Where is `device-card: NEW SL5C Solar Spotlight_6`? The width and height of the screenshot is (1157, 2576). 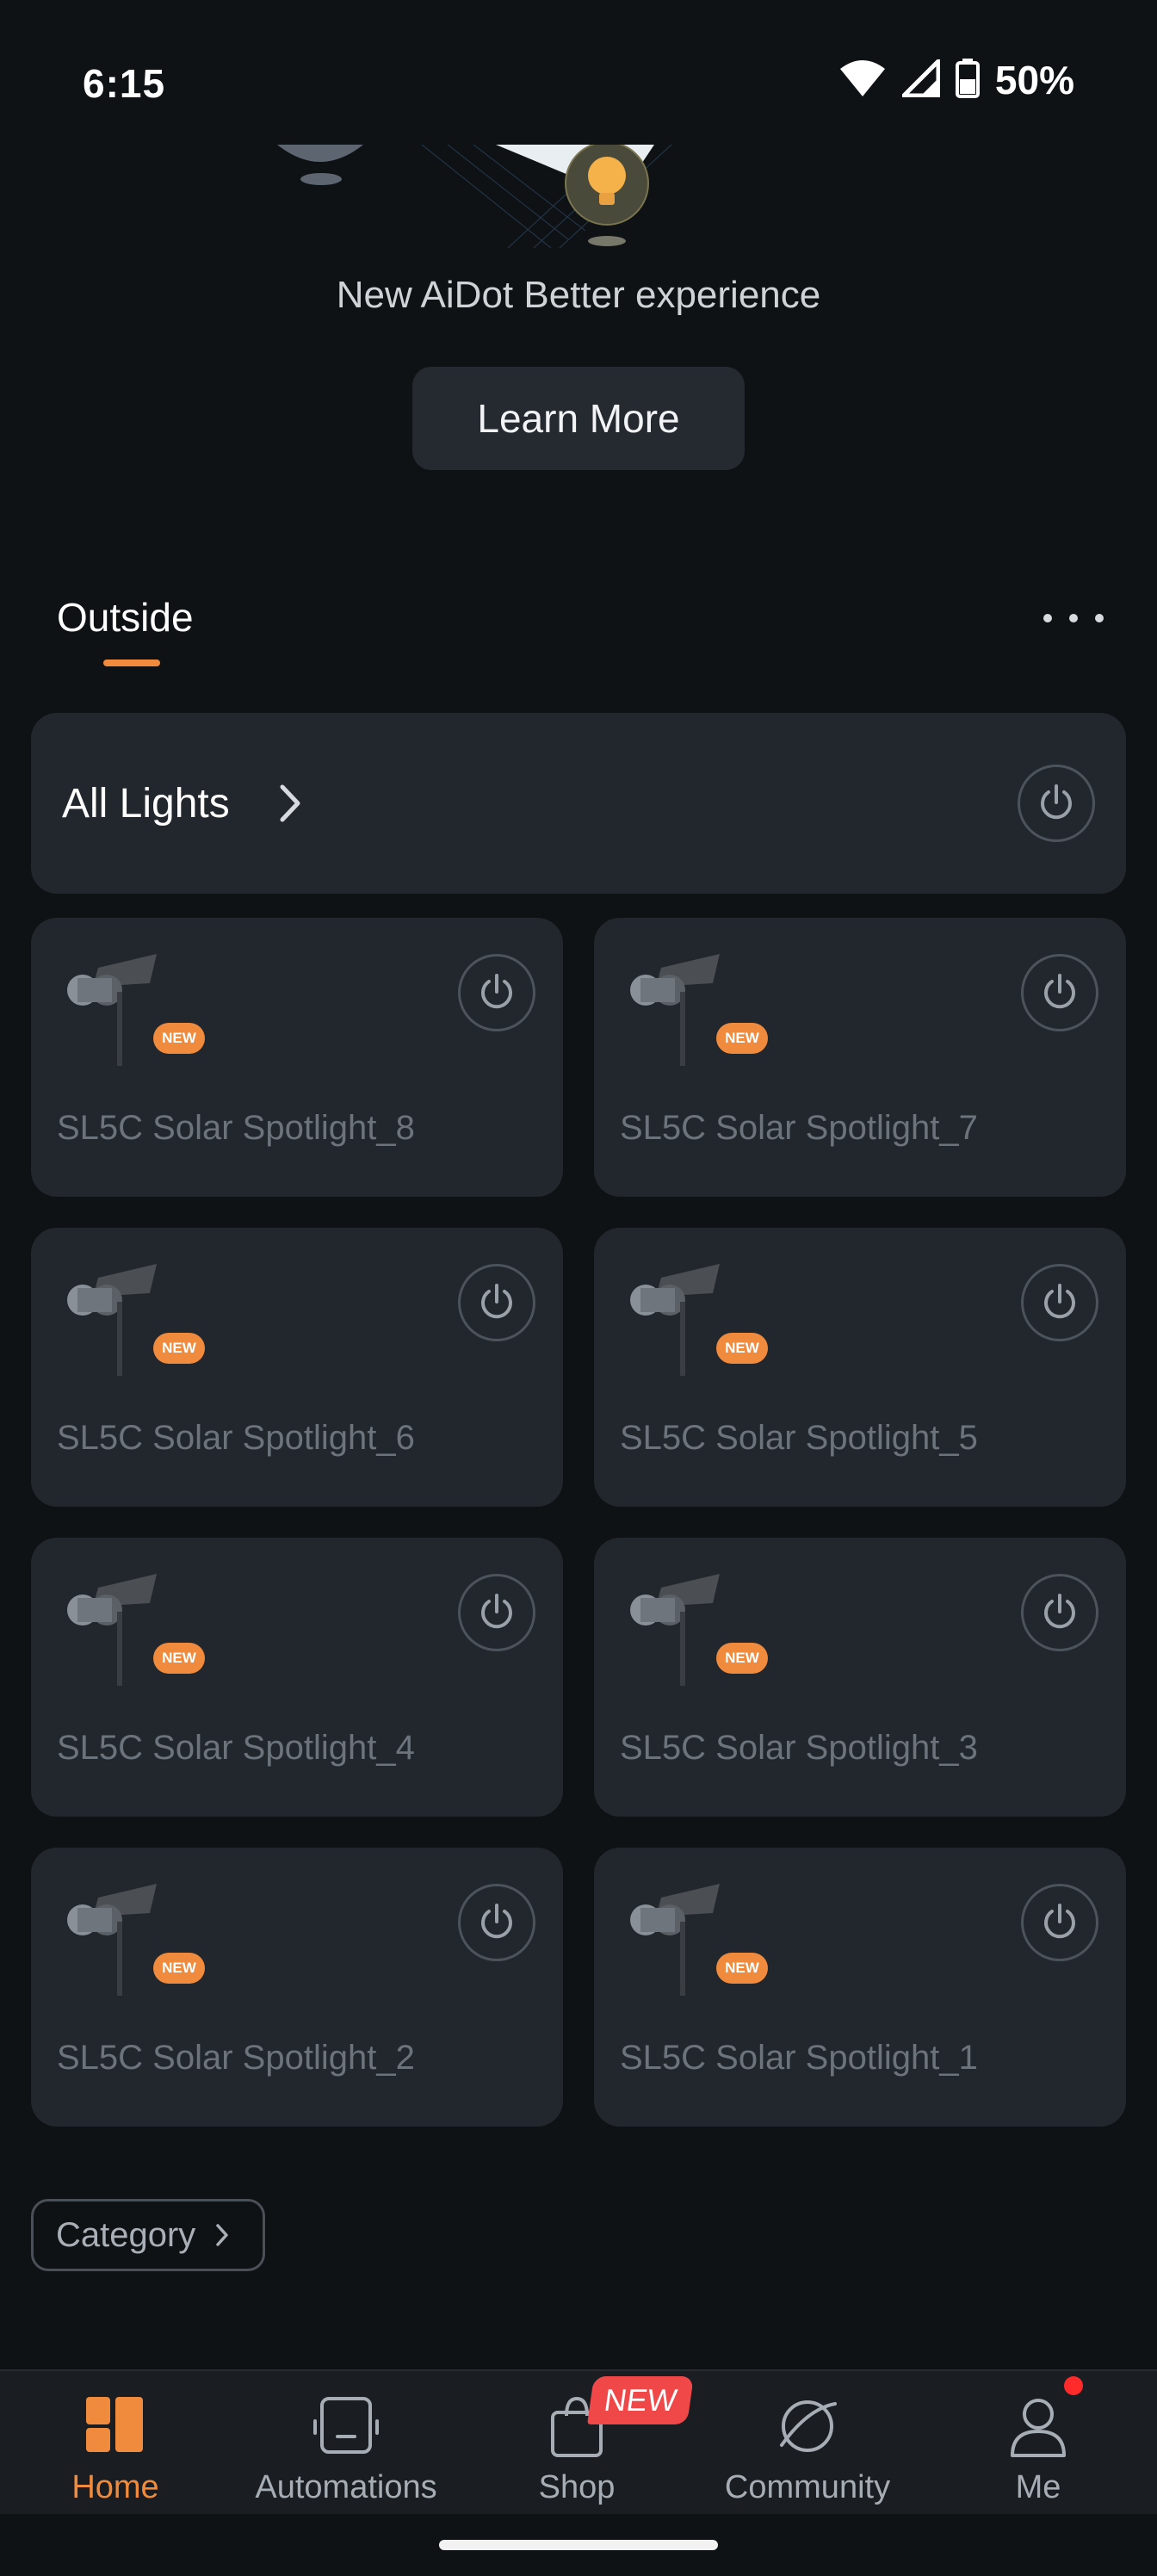 device-card: NEW SL5C Solar Spotlight_6 is located at coordinates (297, 1368).